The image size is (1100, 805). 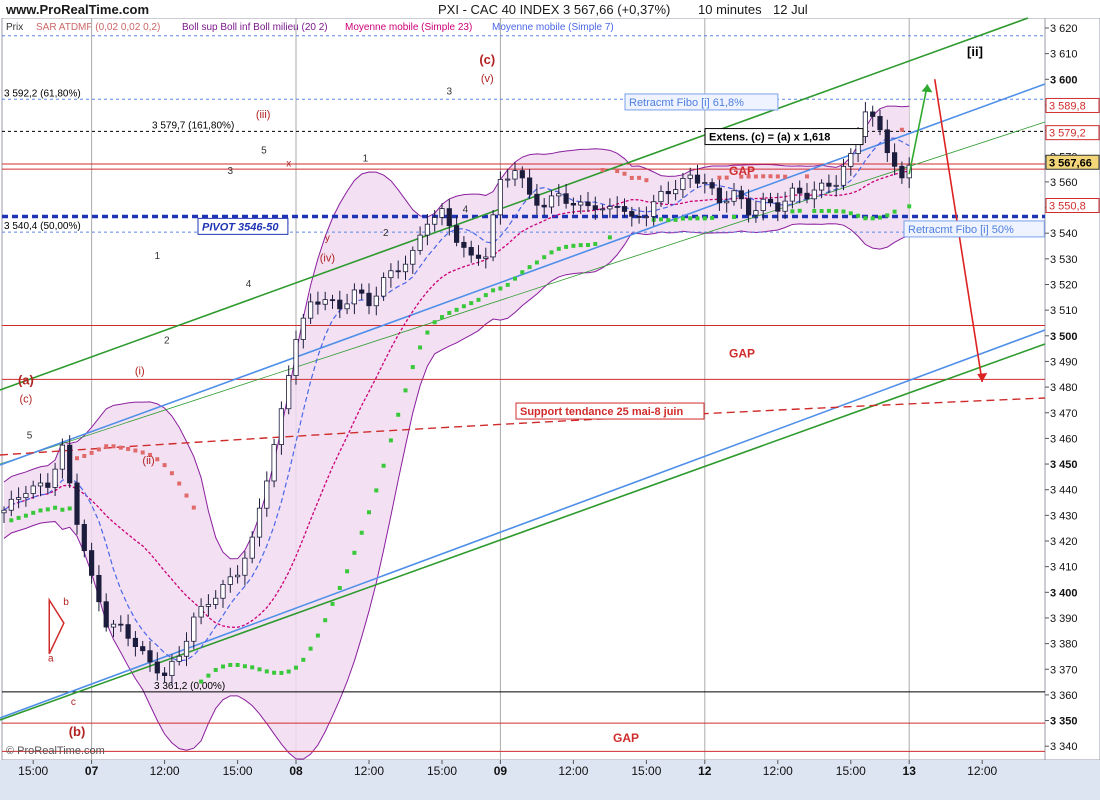 What do you see at coordinates (231, 171) in the screenshot?
I see `wave-label: 3` at bounding box center [231, 171].